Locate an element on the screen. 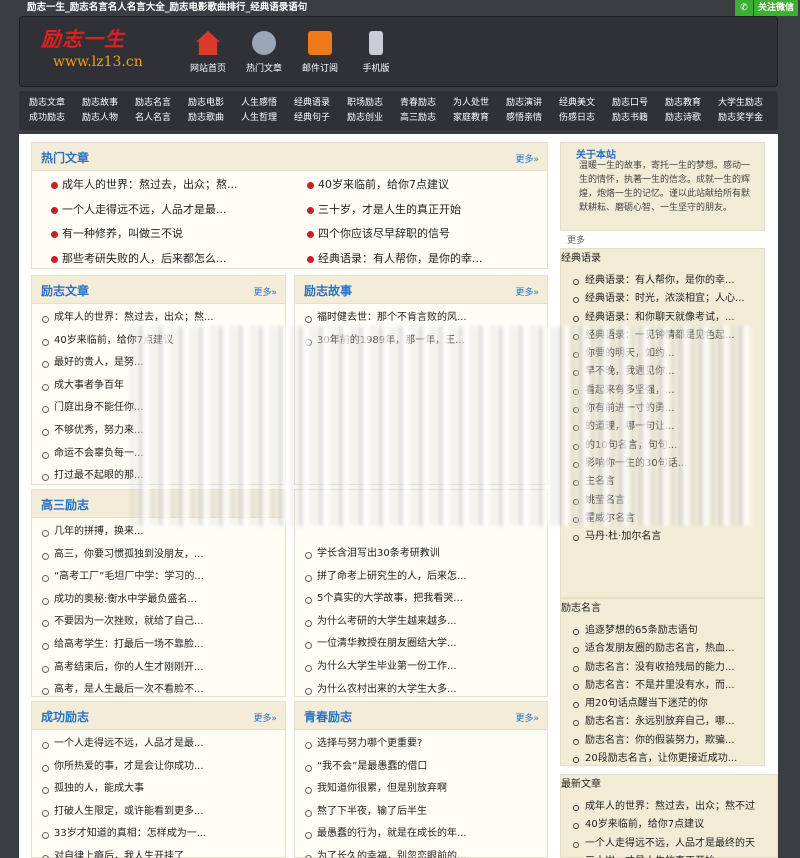 The width and height of the screenshot is (800, 858). article-link: 选择与努力哪个更重要? is located at coordinates (426, 744).